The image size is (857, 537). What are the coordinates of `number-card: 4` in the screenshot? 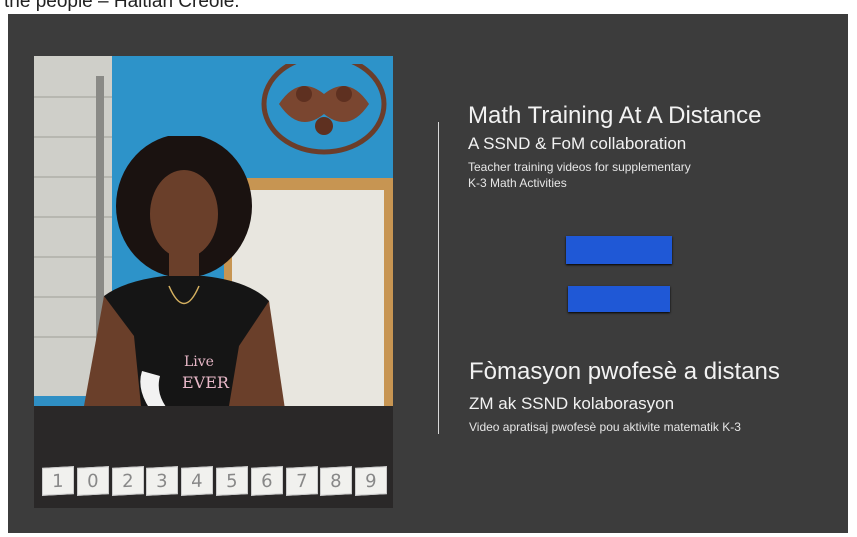 It's located at (197, 481).